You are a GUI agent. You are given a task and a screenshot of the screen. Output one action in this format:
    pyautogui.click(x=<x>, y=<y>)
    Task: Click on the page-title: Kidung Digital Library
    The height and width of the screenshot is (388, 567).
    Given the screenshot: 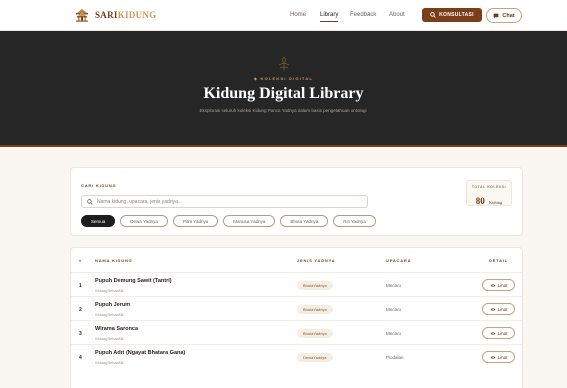 What is the action you would take?
    pyautogui.click(x=283, y=93)
    